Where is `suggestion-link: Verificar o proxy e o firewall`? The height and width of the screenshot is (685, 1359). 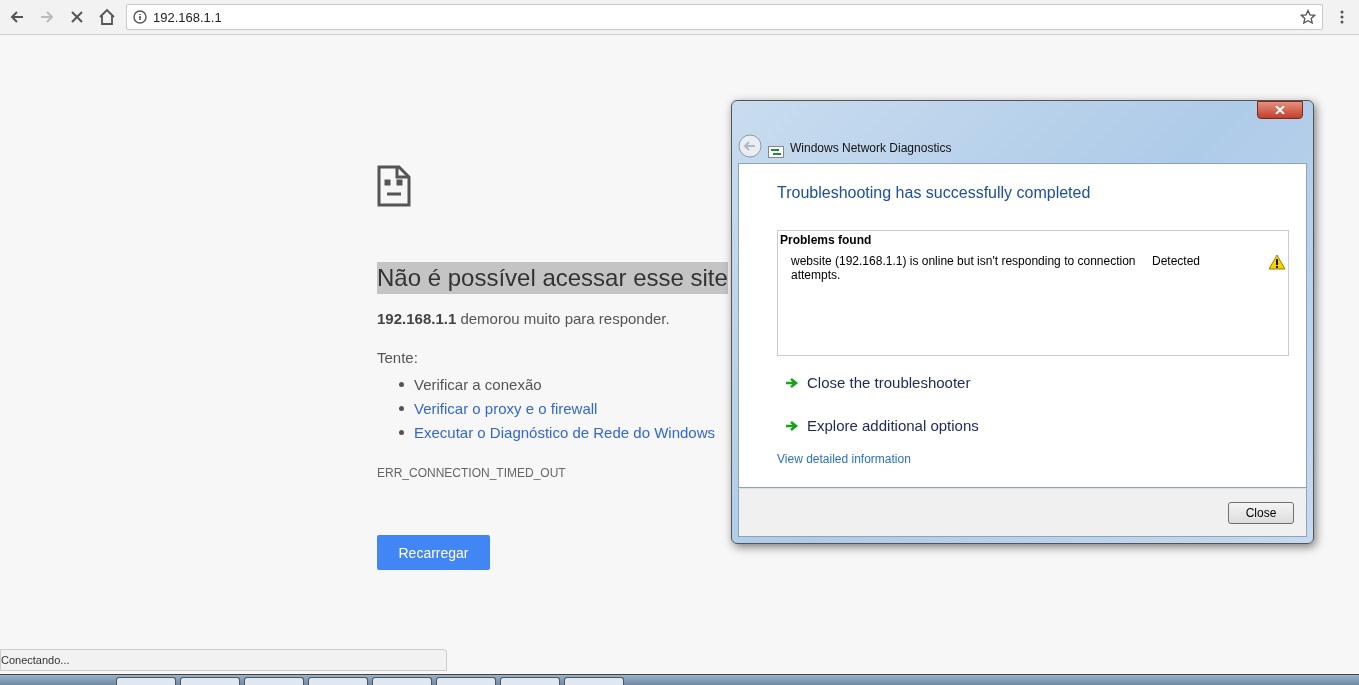
suggestion-link: Verificar o proxy e o firewall is located at coordinates (506, 408).